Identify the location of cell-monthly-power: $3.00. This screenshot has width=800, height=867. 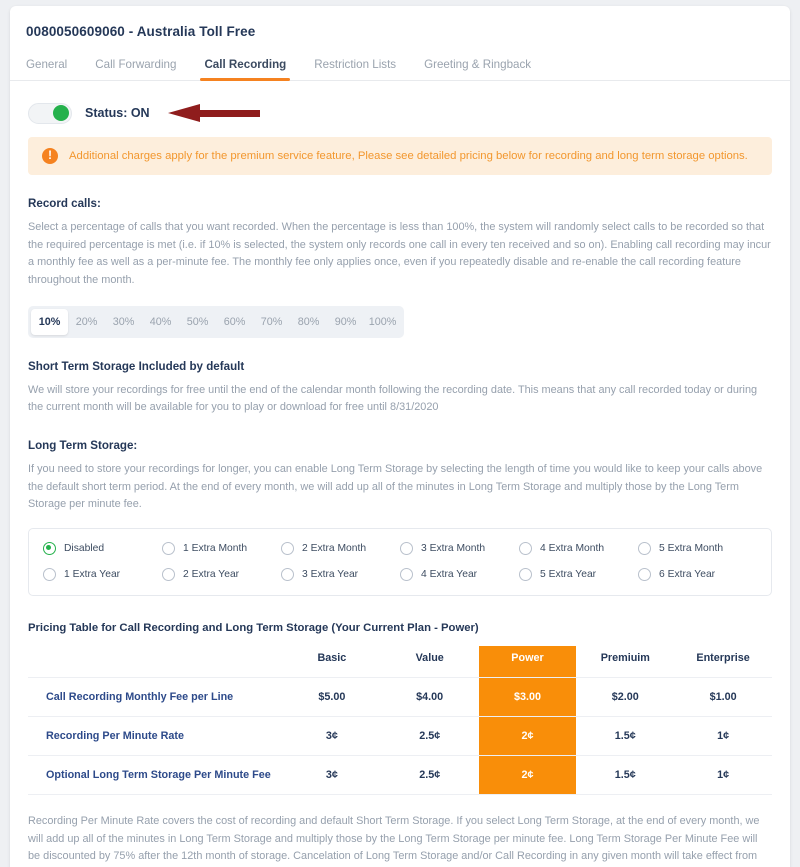
(527, 697).